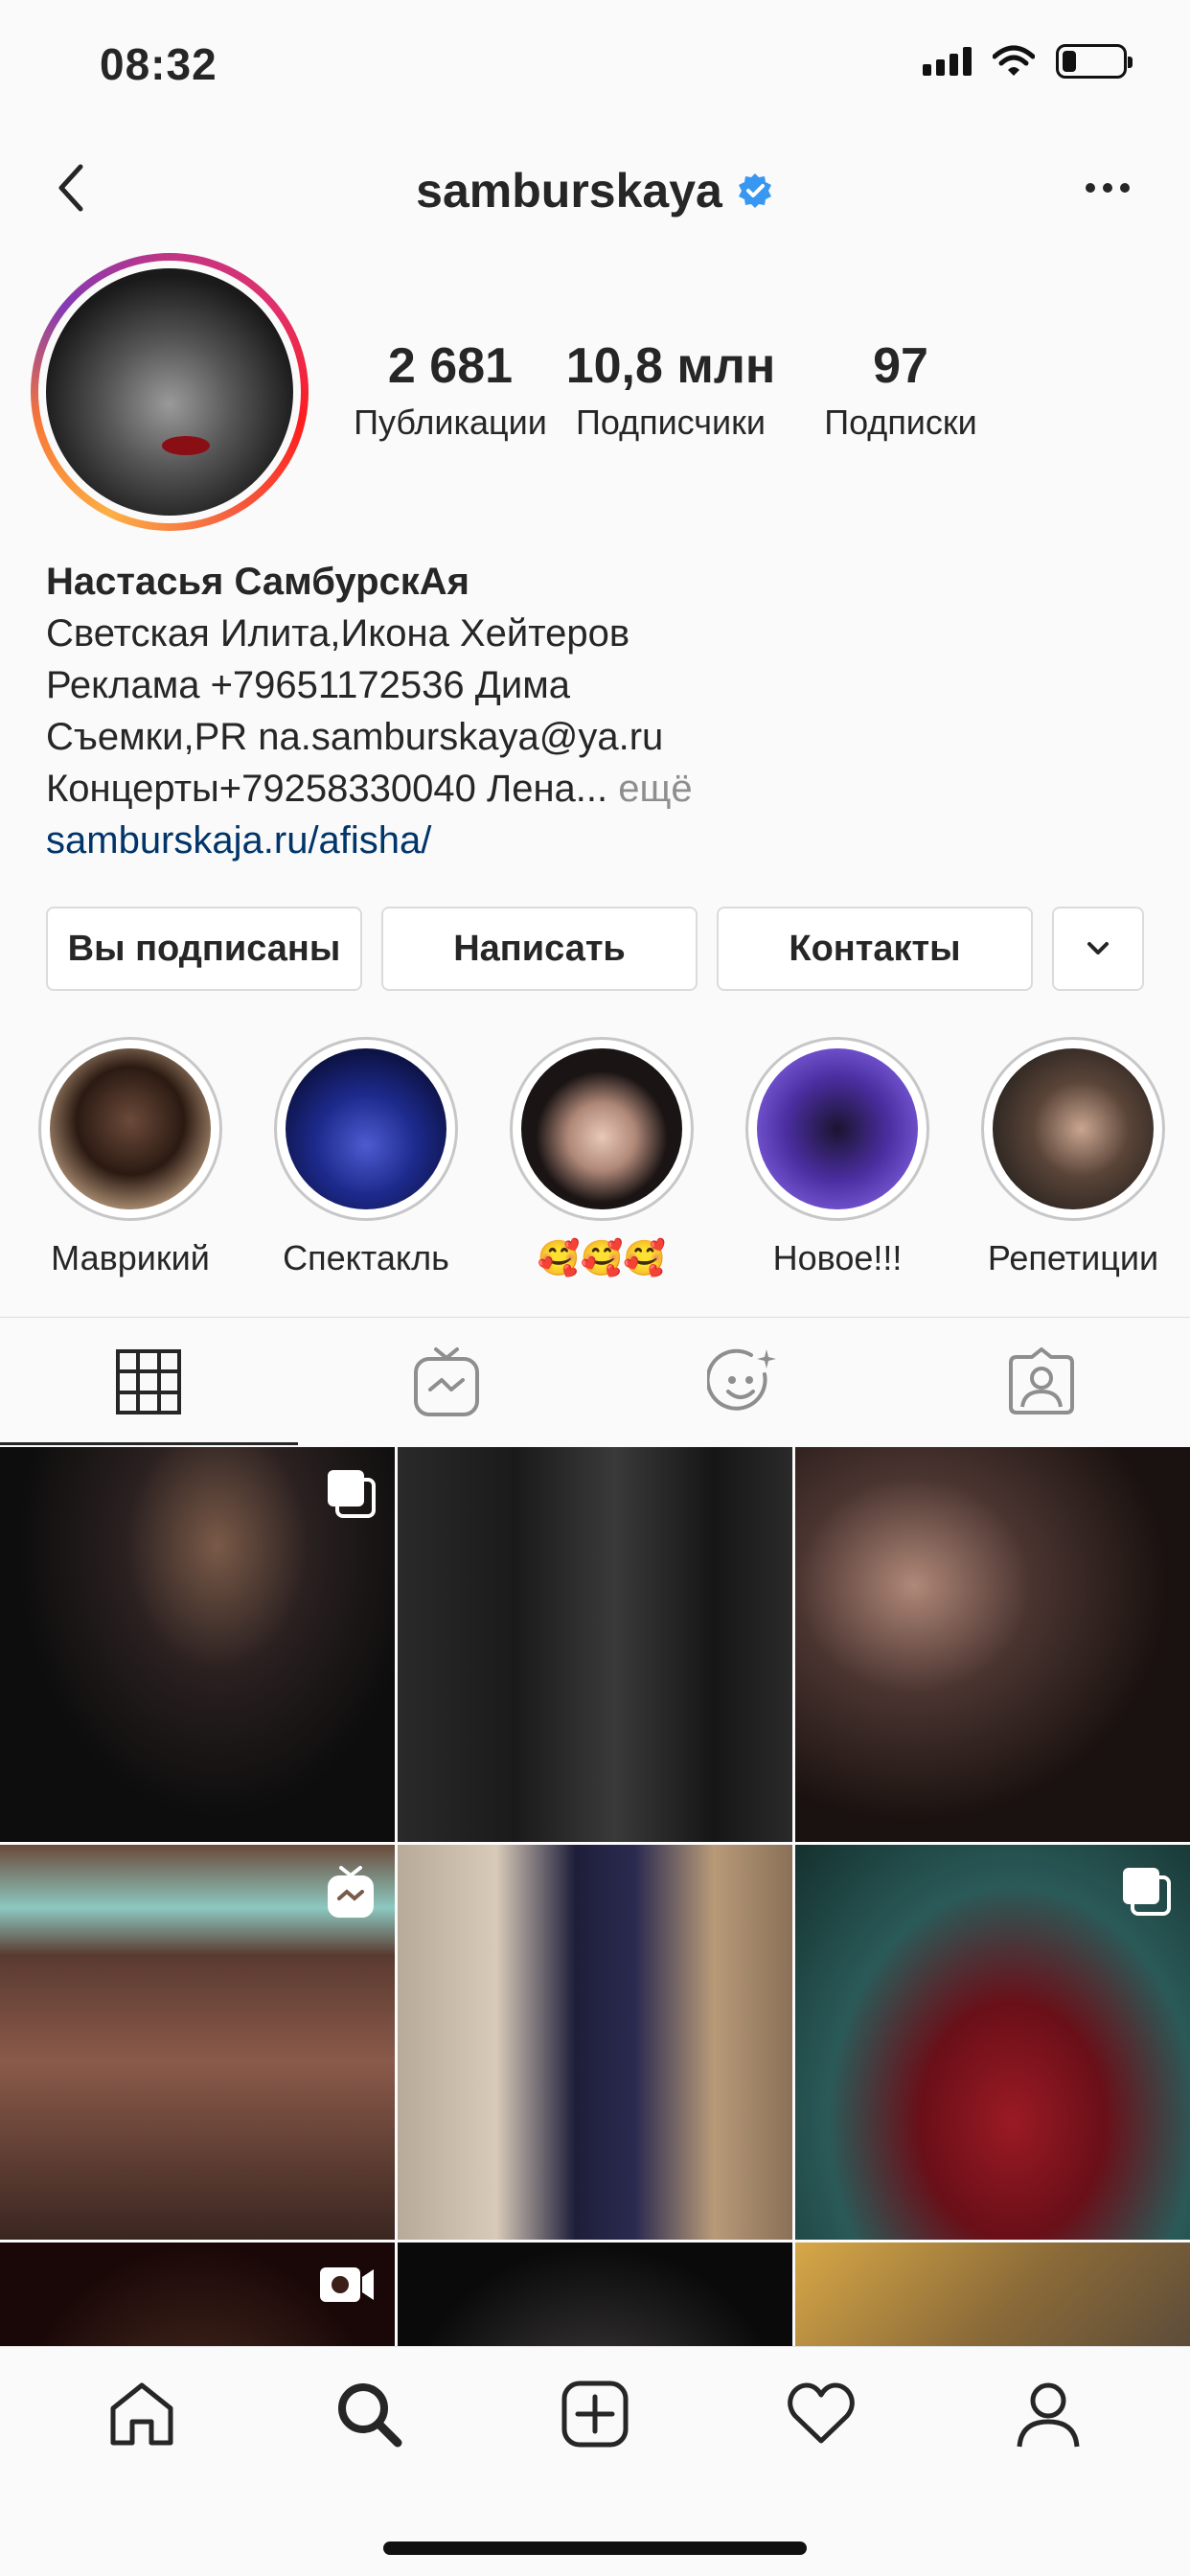  Describe the element at coordinates (159, 64) in the screenshot. I see `status-time: 08:32` at that location.